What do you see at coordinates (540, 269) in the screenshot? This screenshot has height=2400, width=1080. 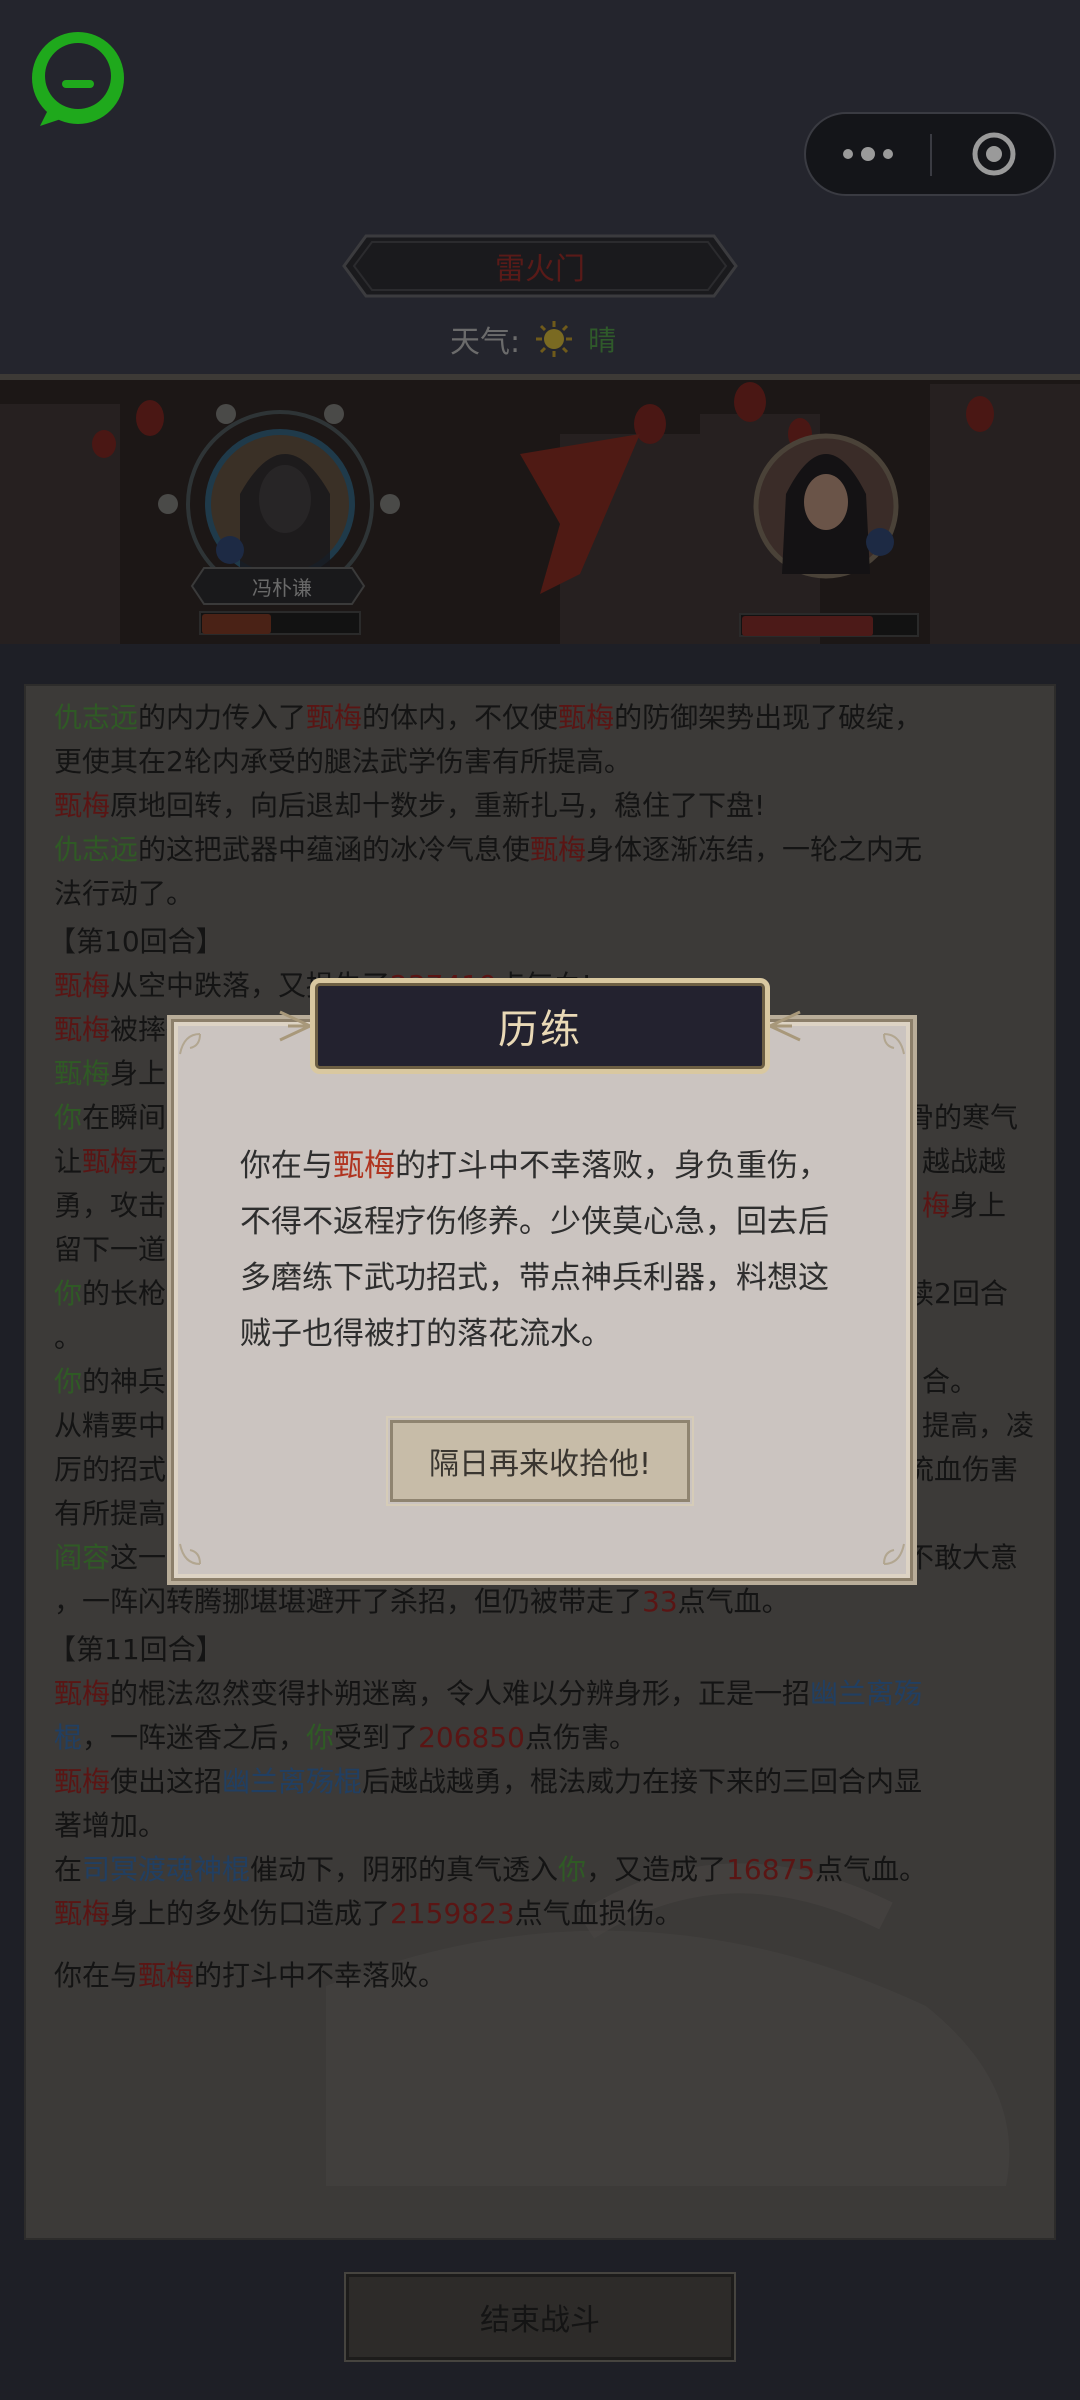 I see `scene-title: 雷火门` at bounding box center [540, 269].